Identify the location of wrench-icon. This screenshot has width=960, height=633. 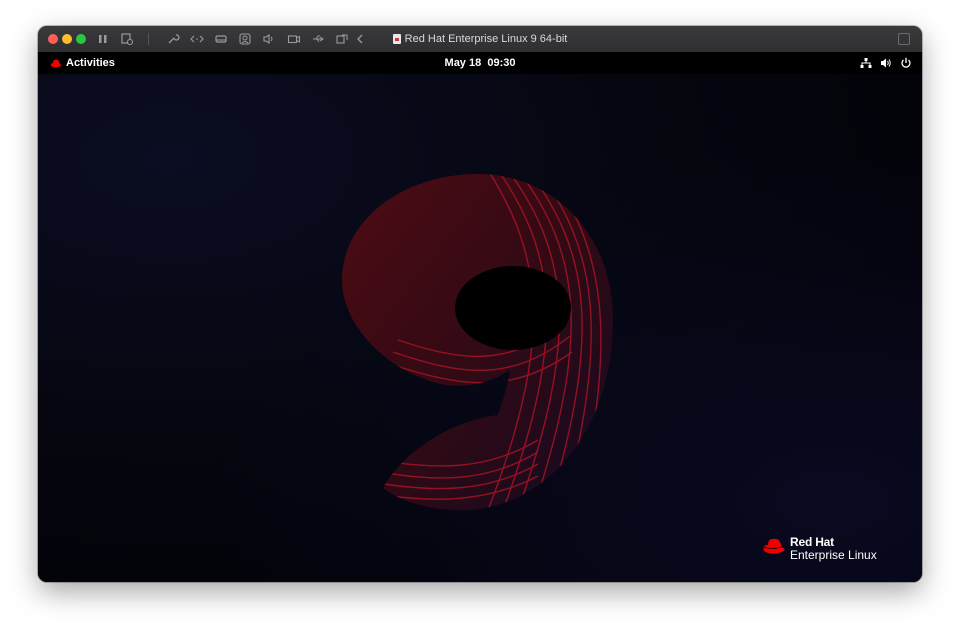
(173, 39).